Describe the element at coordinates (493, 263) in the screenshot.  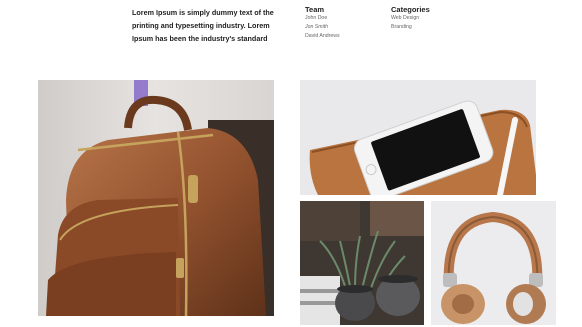
I see `headphones-photo` at that location.